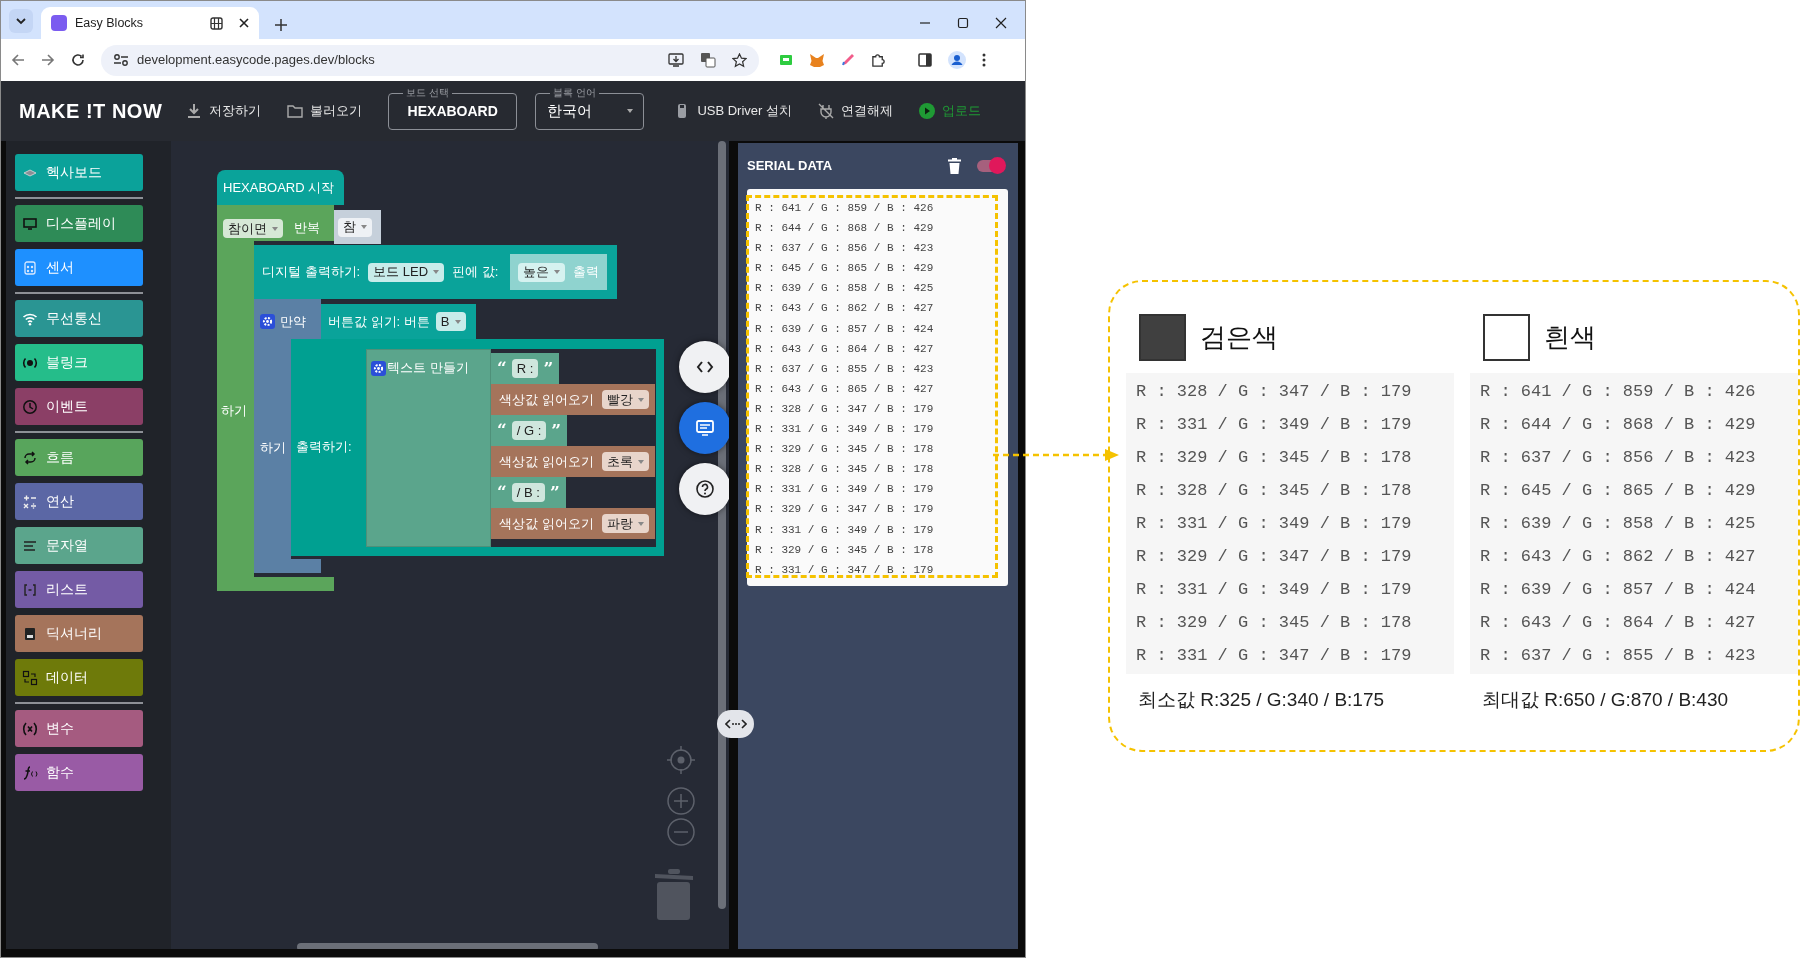  What do you see at coordinates (324, 447) in the screenshot?
I see `block-label: 출력하기:` at bounding box center [324, 447].